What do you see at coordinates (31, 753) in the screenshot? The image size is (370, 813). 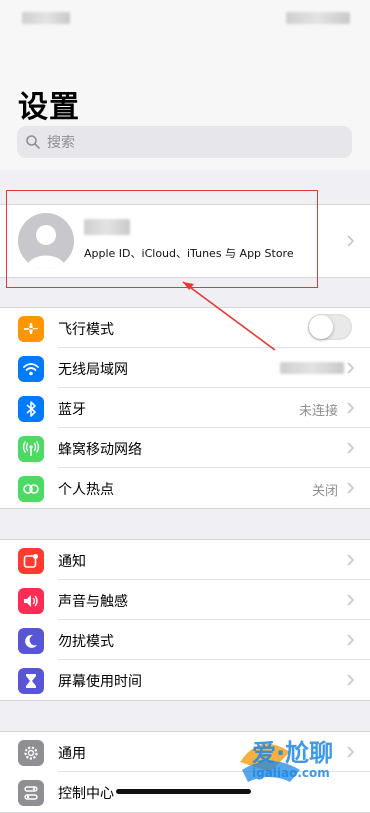 I see `gear-icon` at bounding box center [31, 753].